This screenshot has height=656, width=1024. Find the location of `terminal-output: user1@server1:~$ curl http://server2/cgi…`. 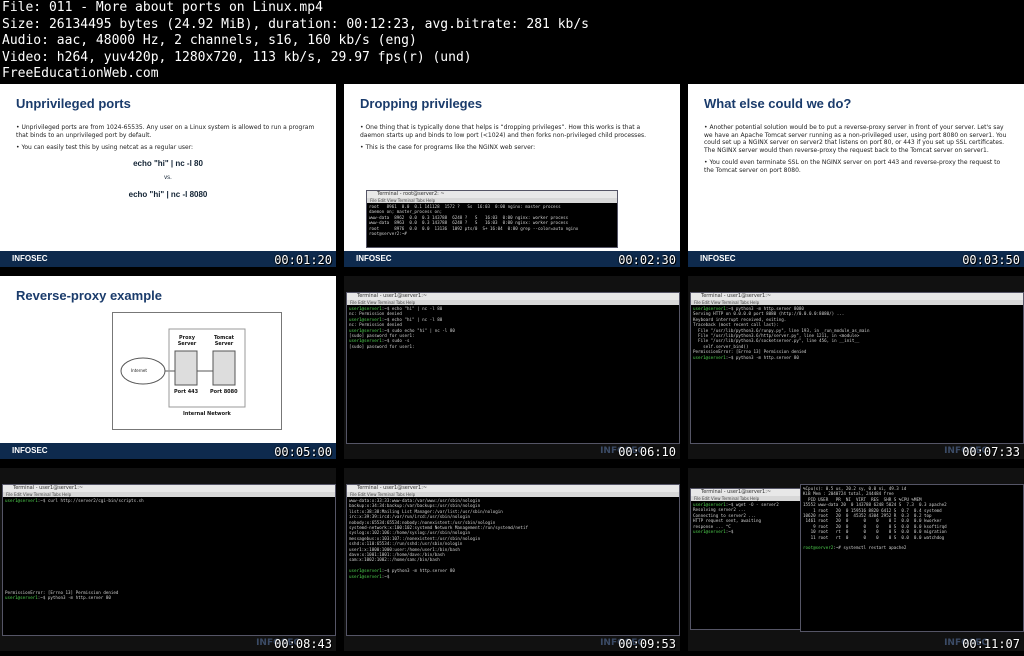

terminal-output: user1@server1:~$ curl http://server2/cgi… is located at coordinates (74, 549).